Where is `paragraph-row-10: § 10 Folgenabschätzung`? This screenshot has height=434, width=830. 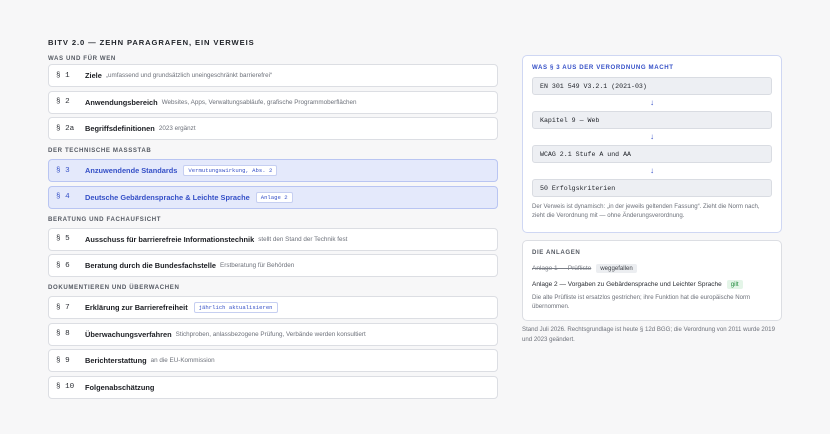
paragraph-row-10: § 10 Folgenabschätzung is located at coordinates (273, 387).